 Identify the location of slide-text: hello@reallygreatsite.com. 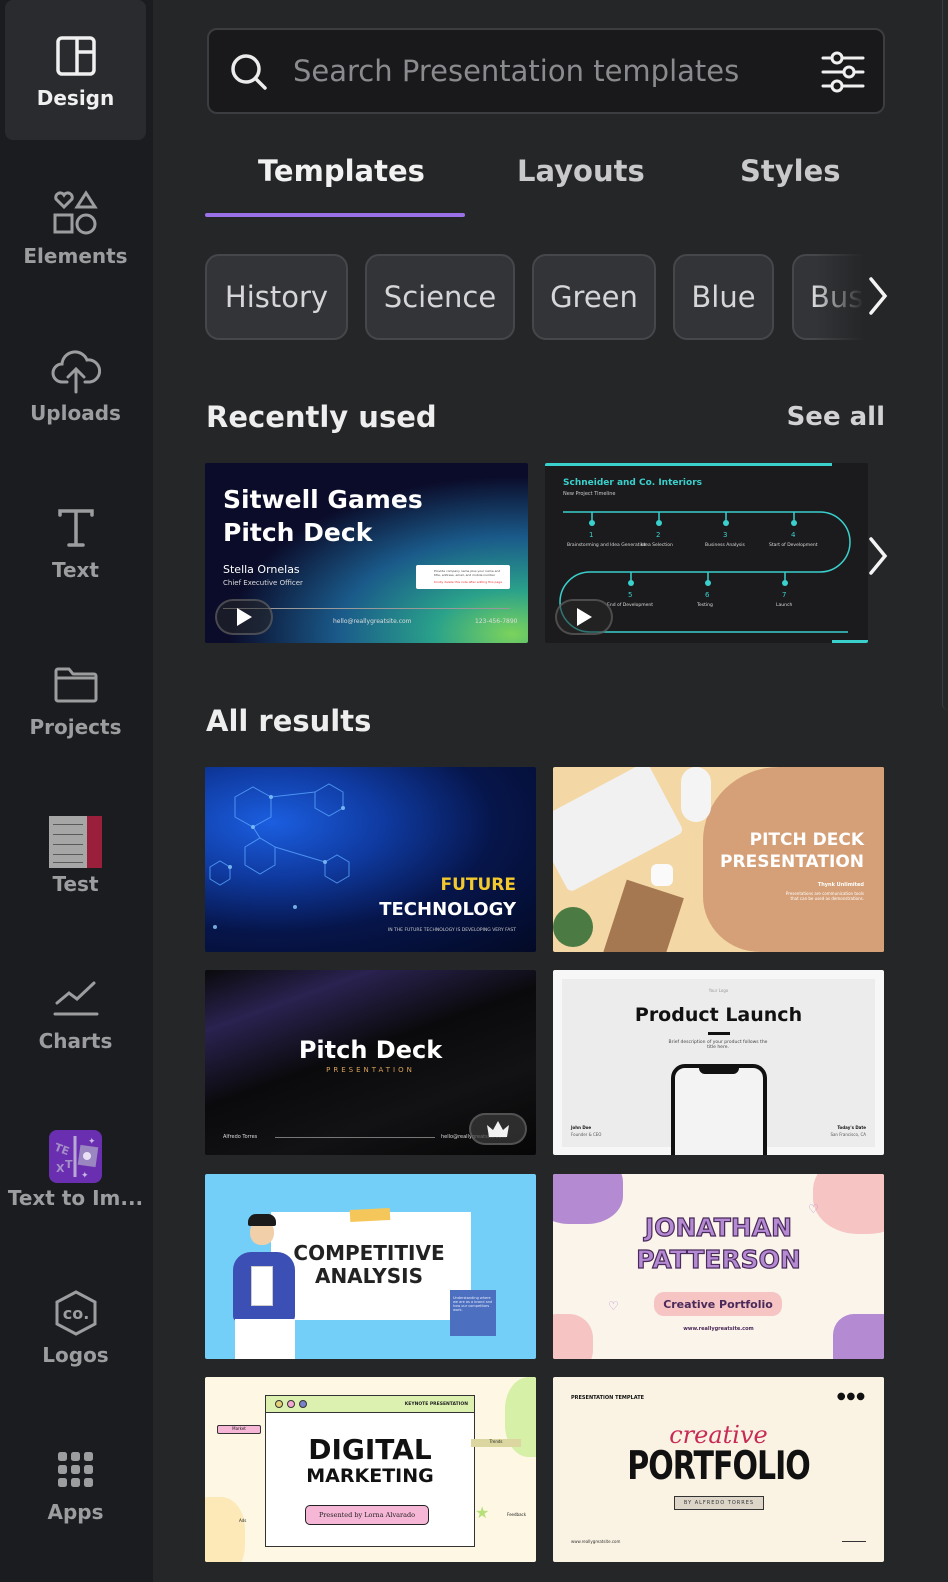
(372, 621).